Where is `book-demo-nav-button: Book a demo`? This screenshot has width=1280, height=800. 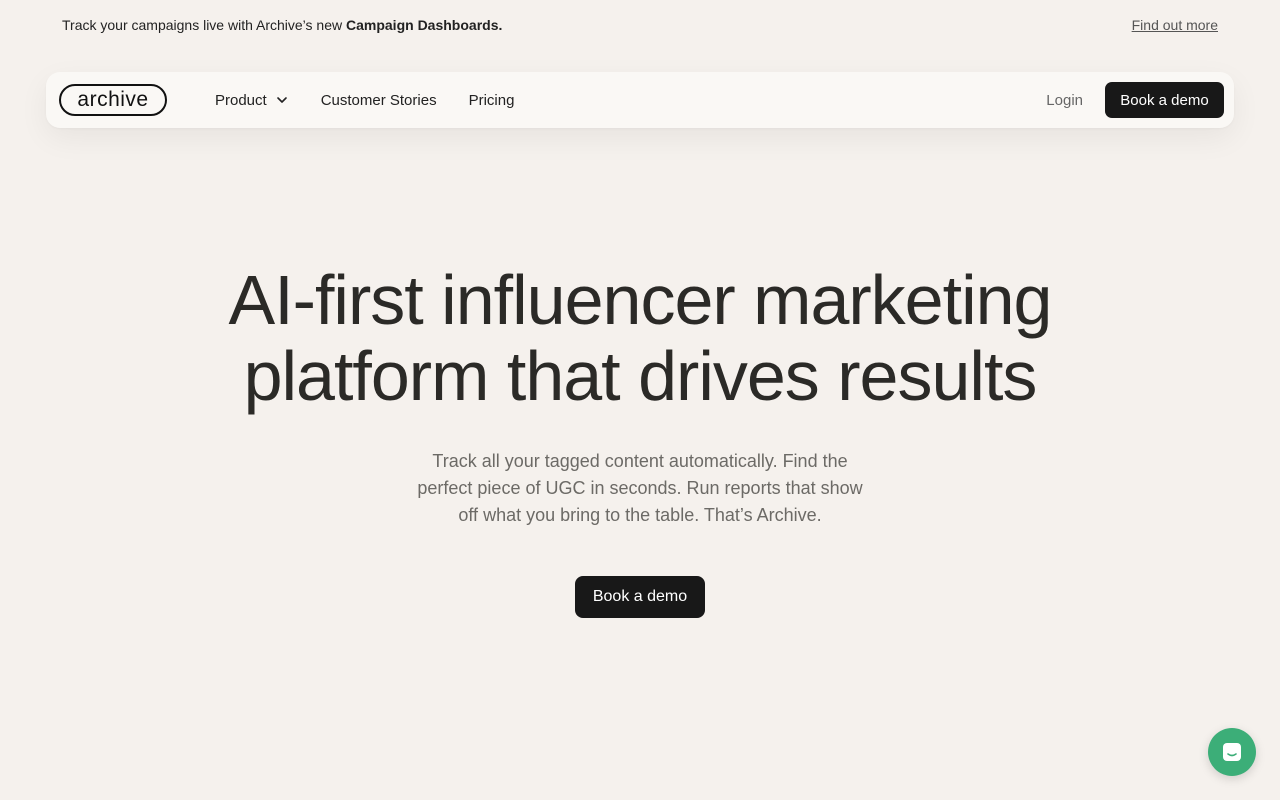 book-demo-nav-button: Book a demo is located at coordinates (1164, 100).